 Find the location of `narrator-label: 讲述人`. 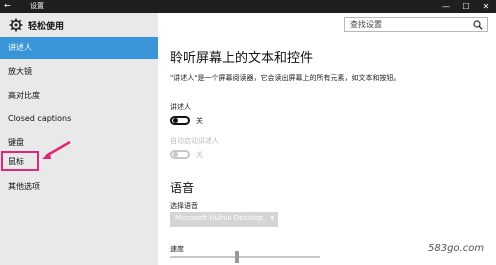

narrator-label: 讲述人 is located at coordinates (180, 107).